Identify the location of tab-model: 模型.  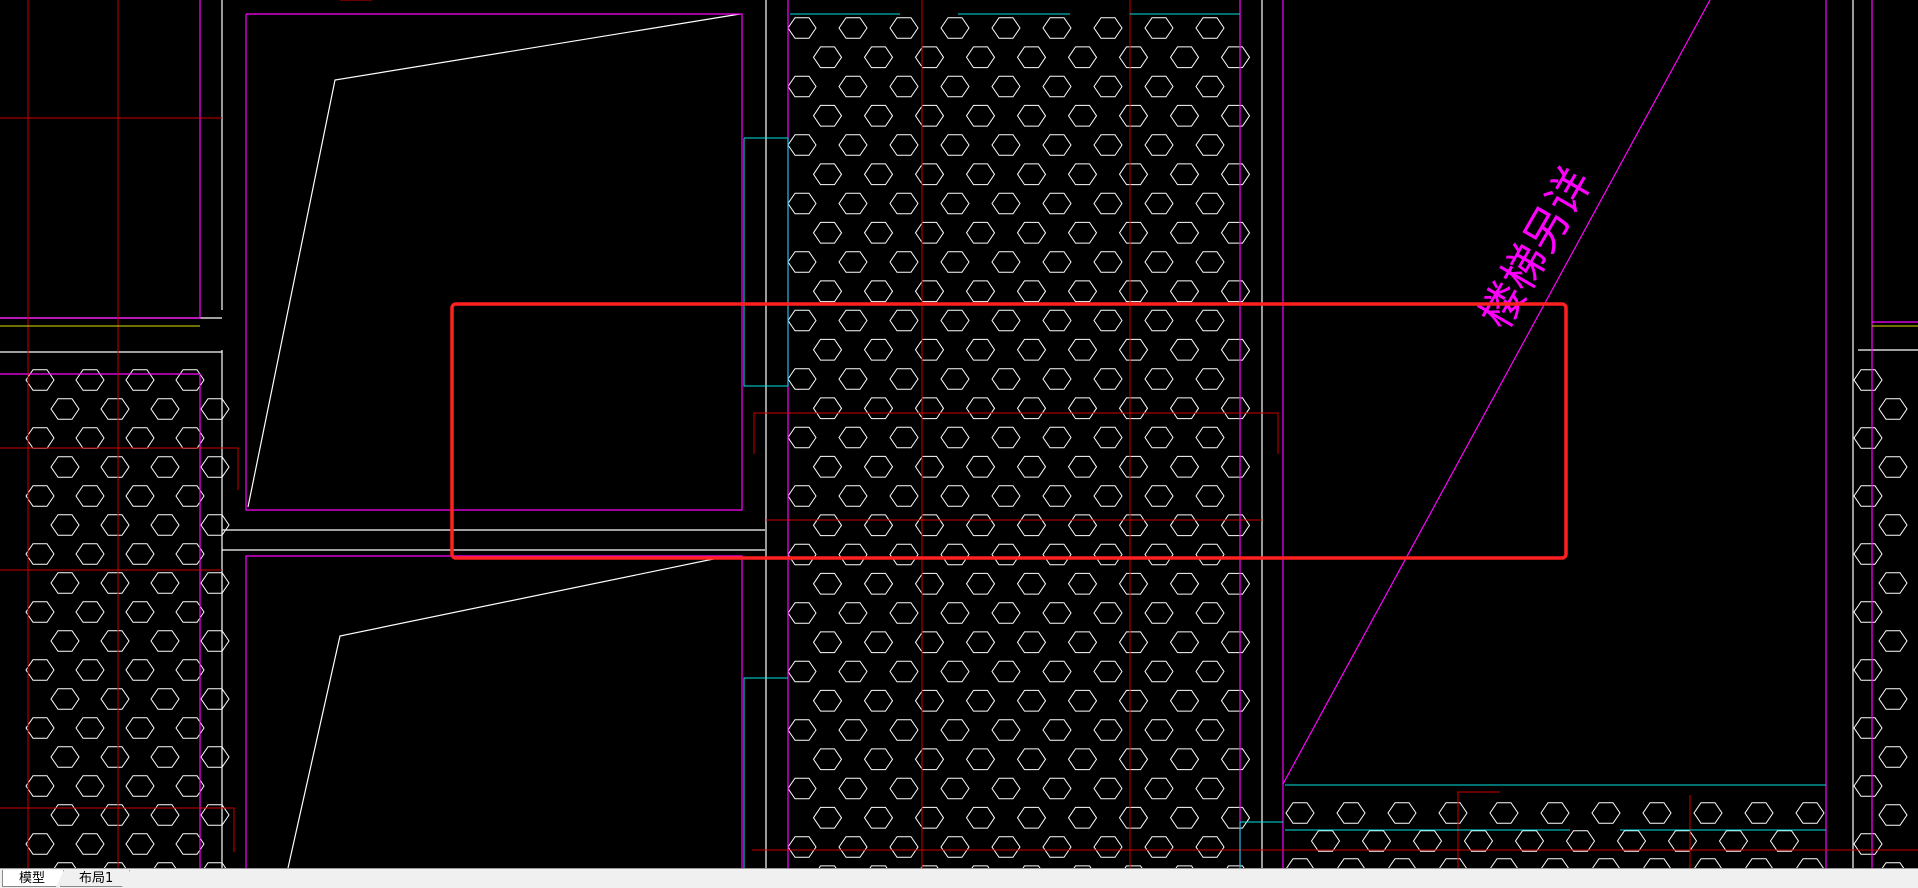
(33, 878).